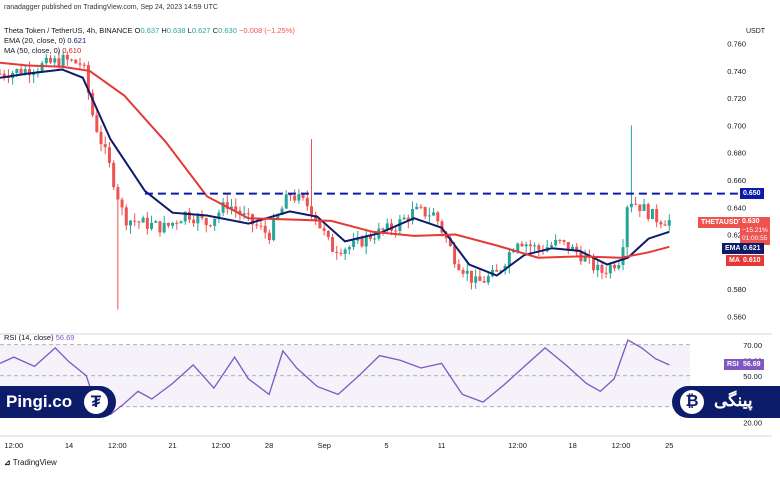 Image resolution: width=780 pixels, height=480 pixels. What do you see at coordinates (669, 445) in the screenshot?
I see `time-tick-label: 25` at bounding box center [669, 445].